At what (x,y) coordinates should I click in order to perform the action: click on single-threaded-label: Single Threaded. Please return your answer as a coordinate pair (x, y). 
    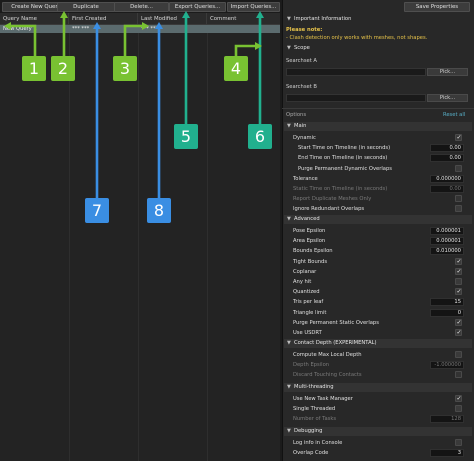
    Looking at the image, I should click on (314, 409).